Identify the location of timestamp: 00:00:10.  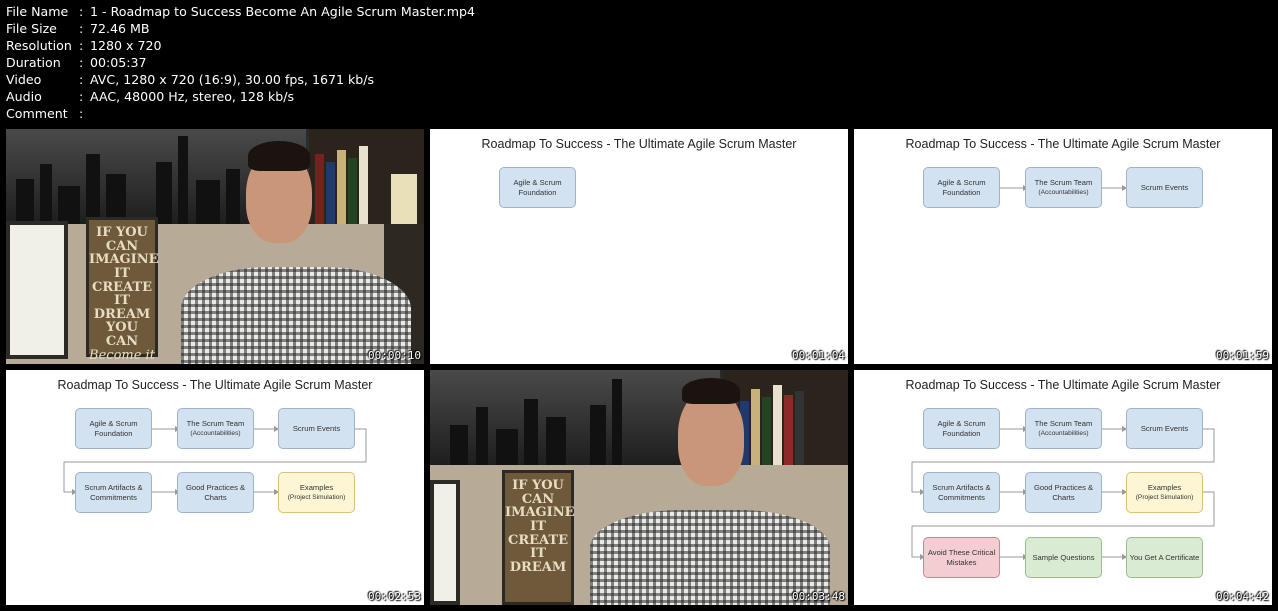
(394, 355).